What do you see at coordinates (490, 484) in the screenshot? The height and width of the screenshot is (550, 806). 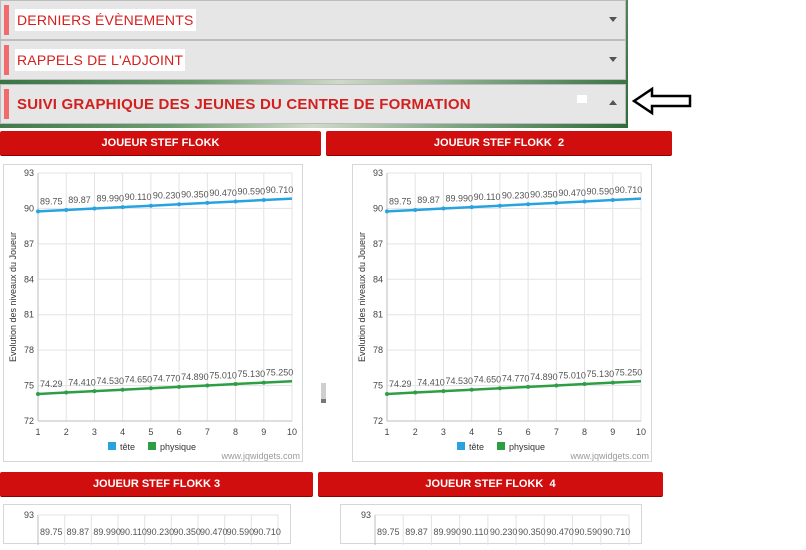 I see `panel-header-4: JOUEUR STEF FLOKK 4` at bounding box center [490, 484].